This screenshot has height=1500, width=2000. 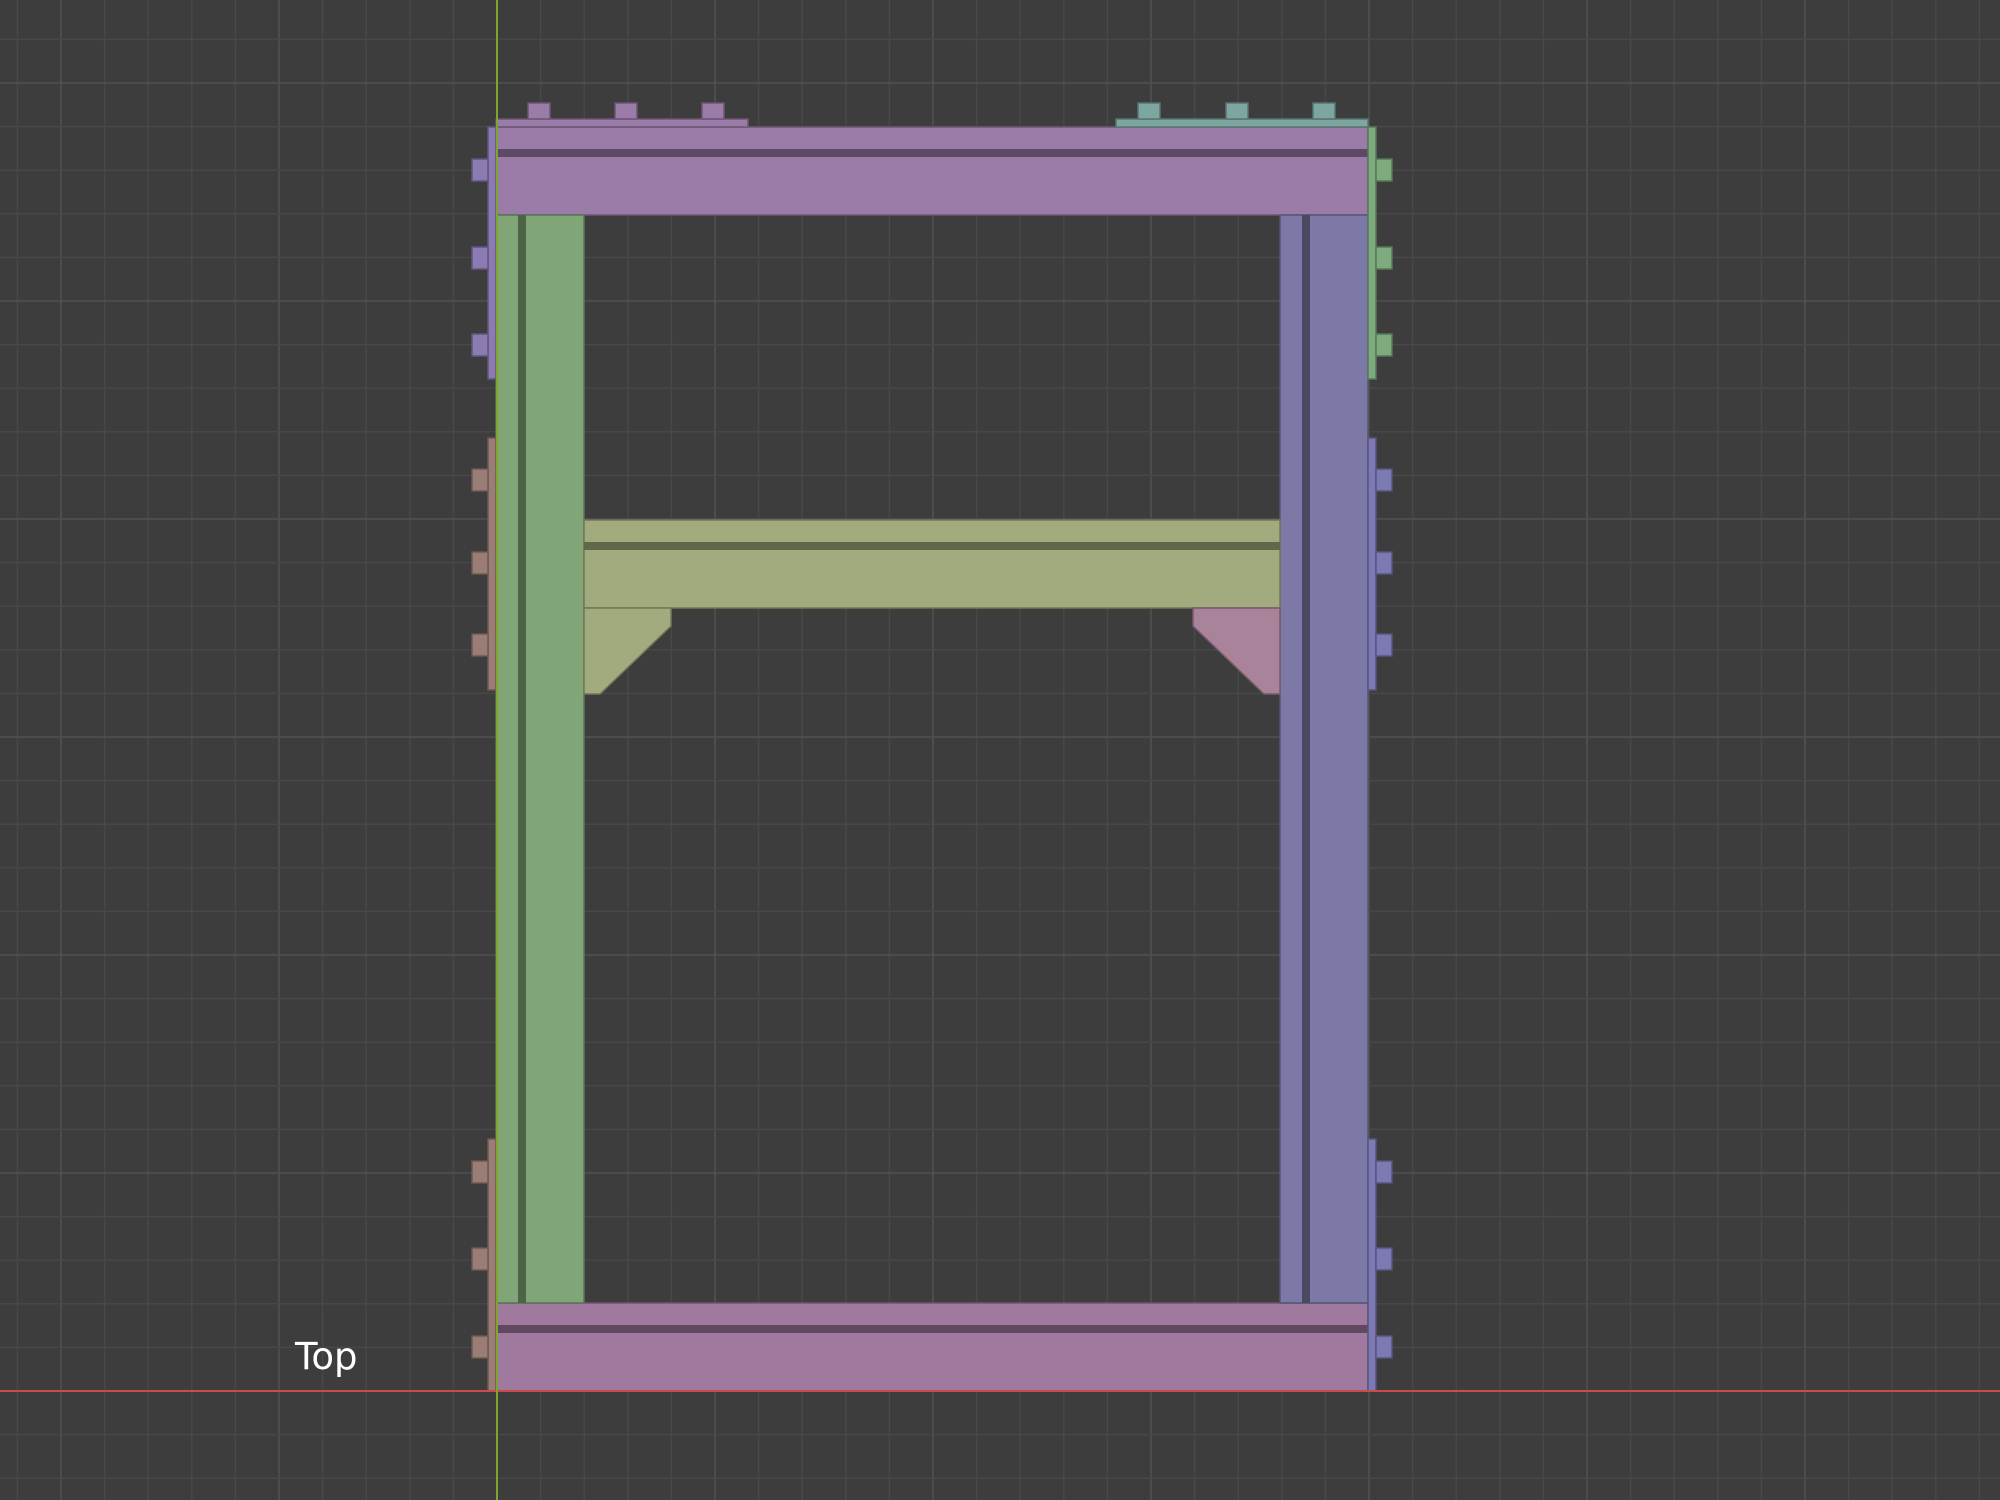 What do you see at coordinates (326, 1356) in the screenshot?
I see `view-label: Top` at bounding box center [326, 1356].